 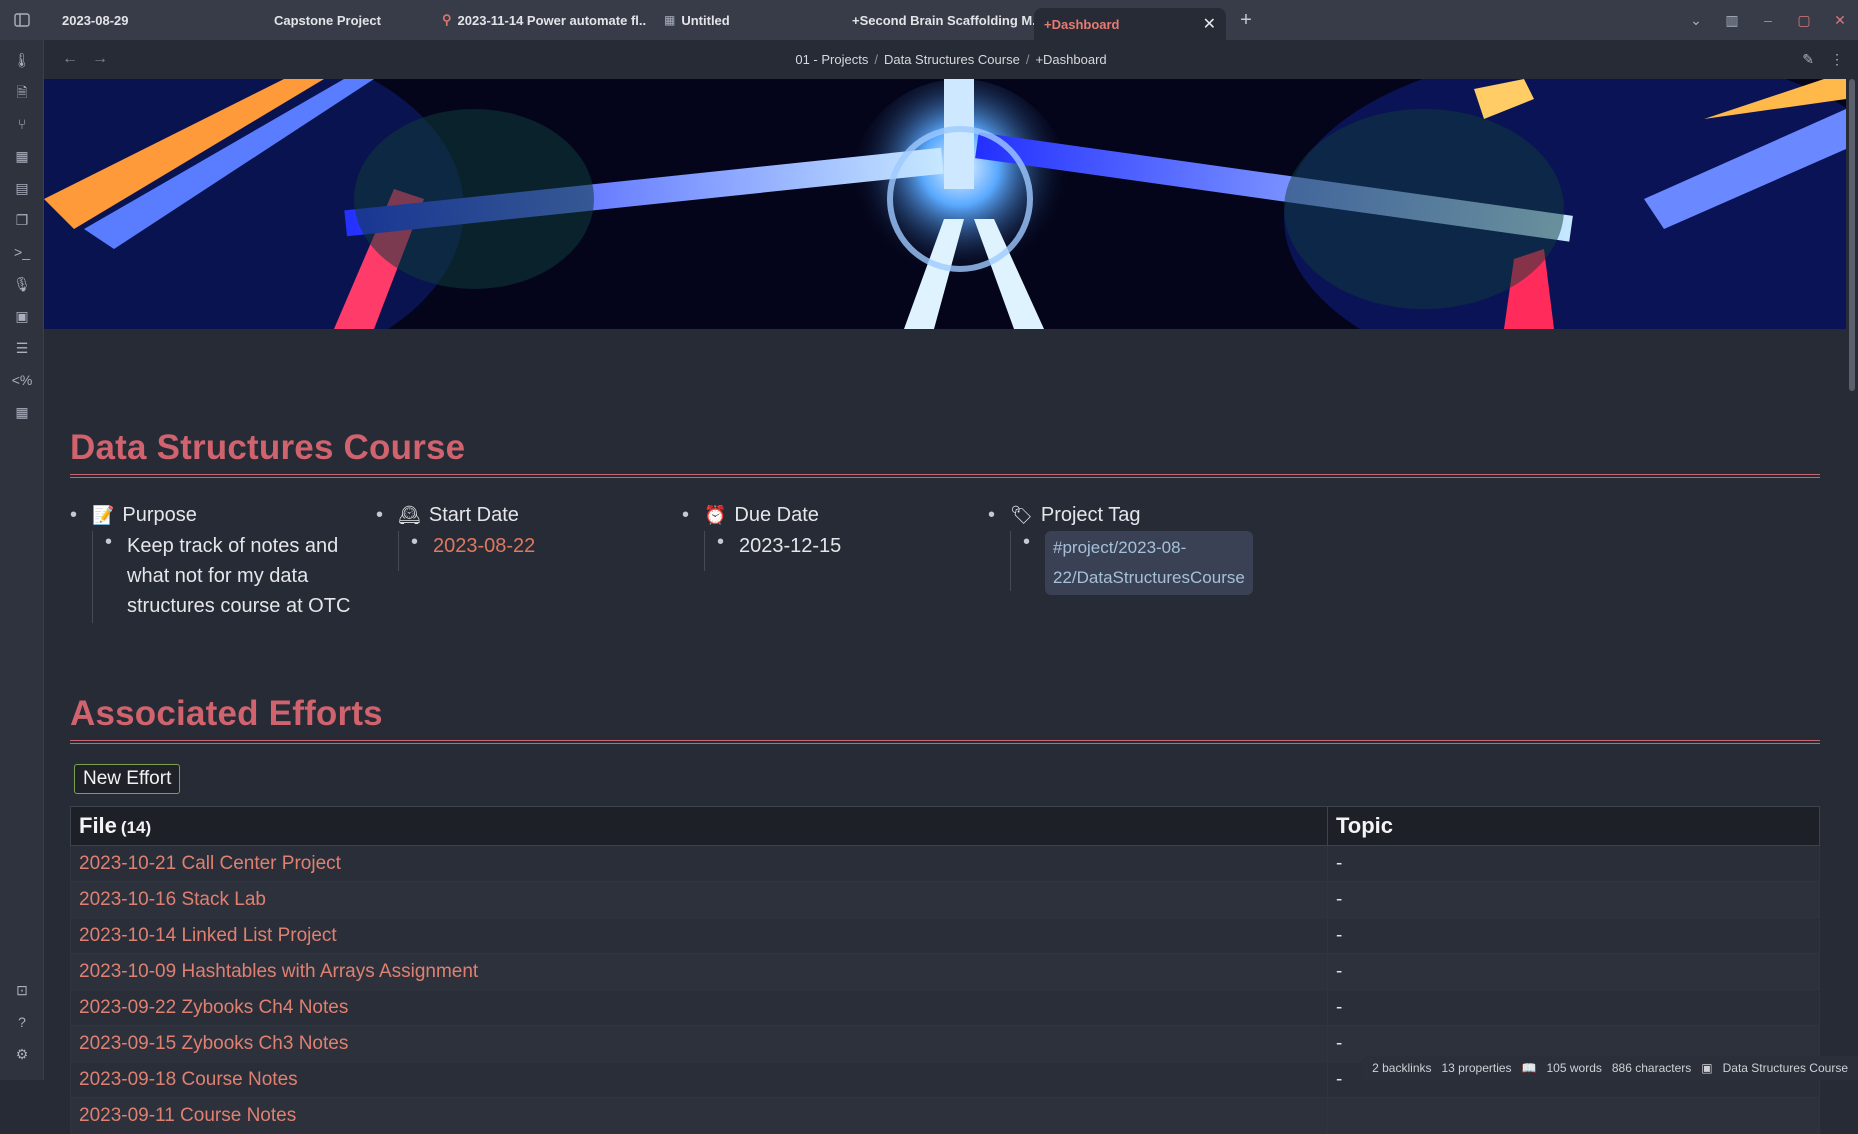 I want to click on meta-label: Start Date, so click(x=473, y=515).